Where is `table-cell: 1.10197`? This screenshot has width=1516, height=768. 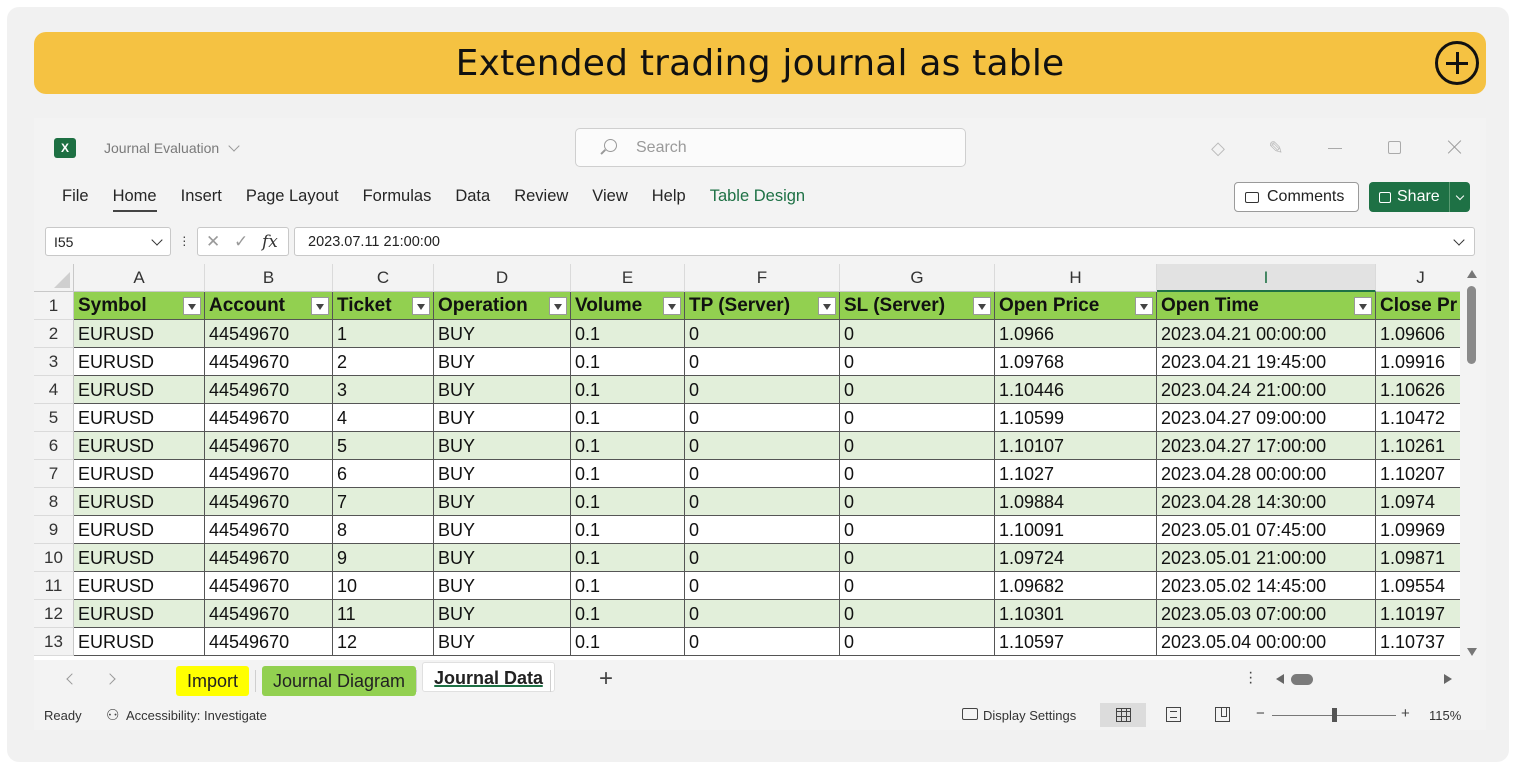 table-cell: 1.10197 is located at coordinates (1418, 614).